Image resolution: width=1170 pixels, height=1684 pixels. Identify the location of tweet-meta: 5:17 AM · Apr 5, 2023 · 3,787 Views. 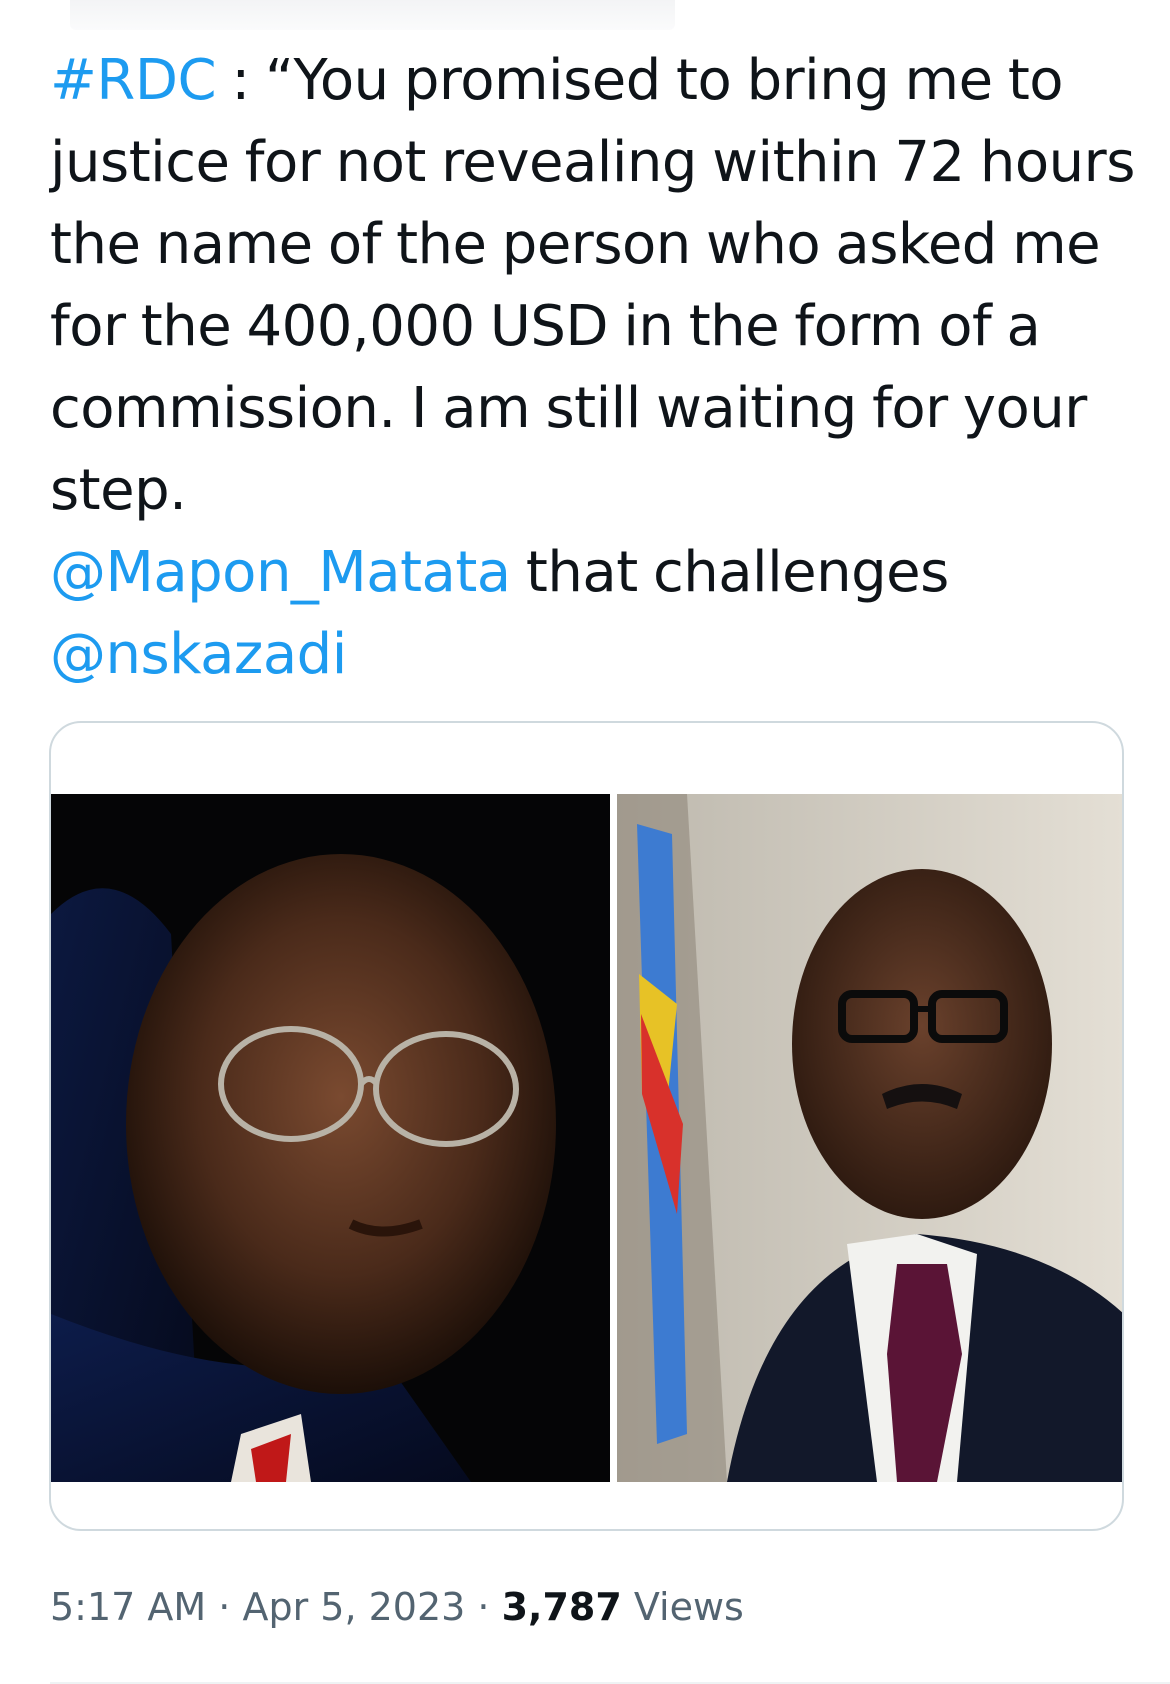
(397, 1607).